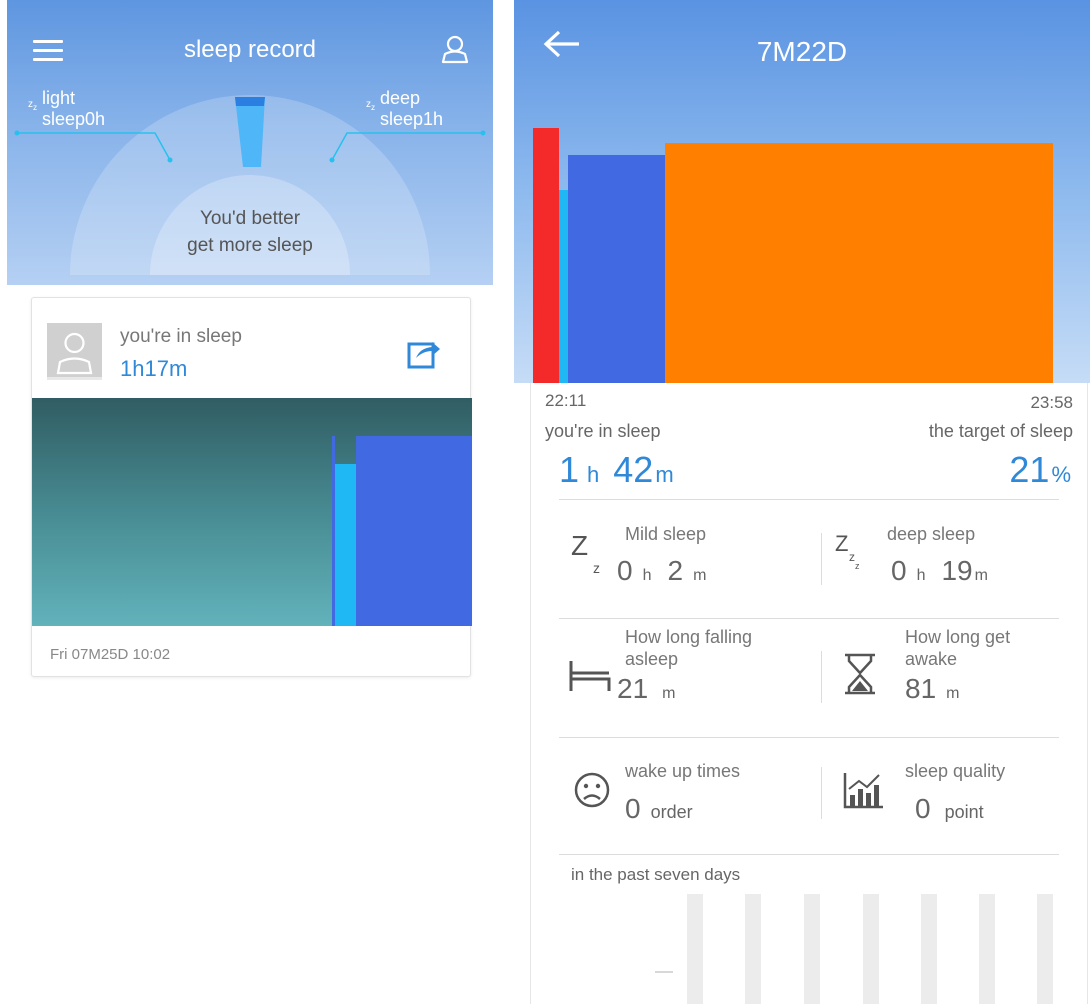 Image resolution: width=1090 pixels, height=1004 pixels. What do you see at coordinates (802, 51) in the screenshot?
I see `page-title: 7M22D` at bounding box center [802, 51].